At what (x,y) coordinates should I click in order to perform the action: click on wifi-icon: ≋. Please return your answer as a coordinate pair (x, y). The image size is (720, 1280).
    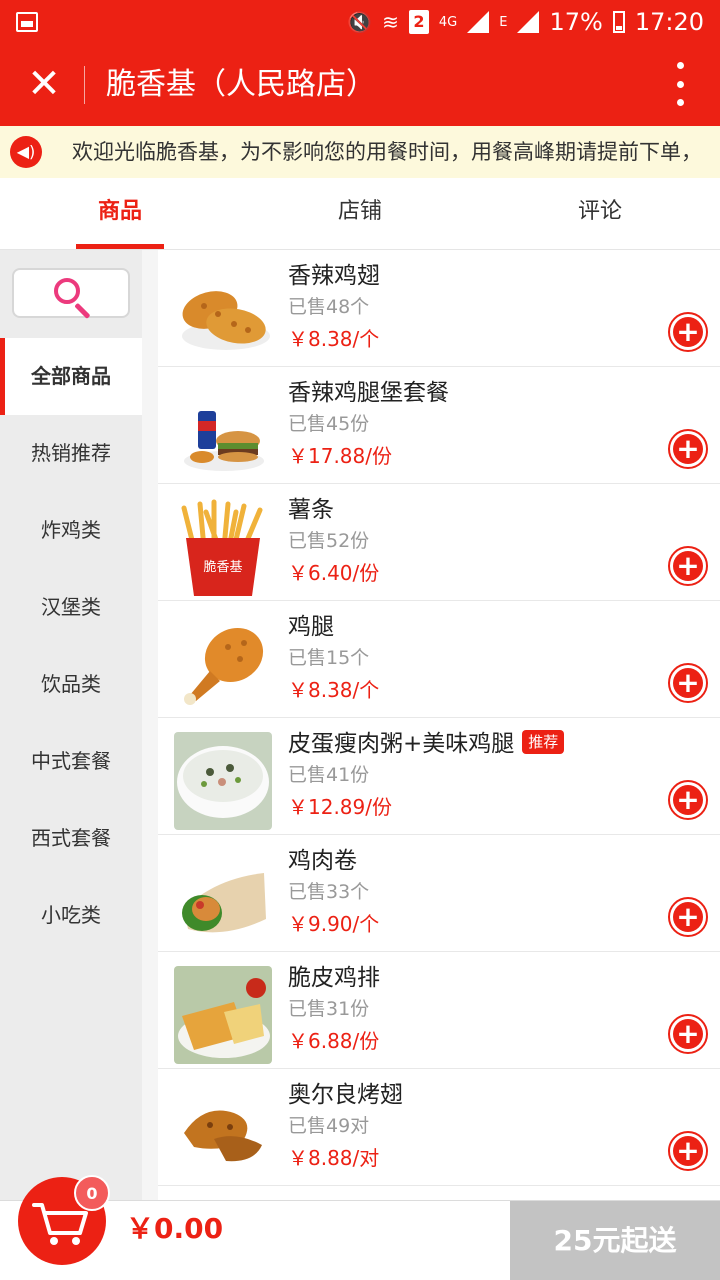
    Looking at the image, I should click on (390, 22).